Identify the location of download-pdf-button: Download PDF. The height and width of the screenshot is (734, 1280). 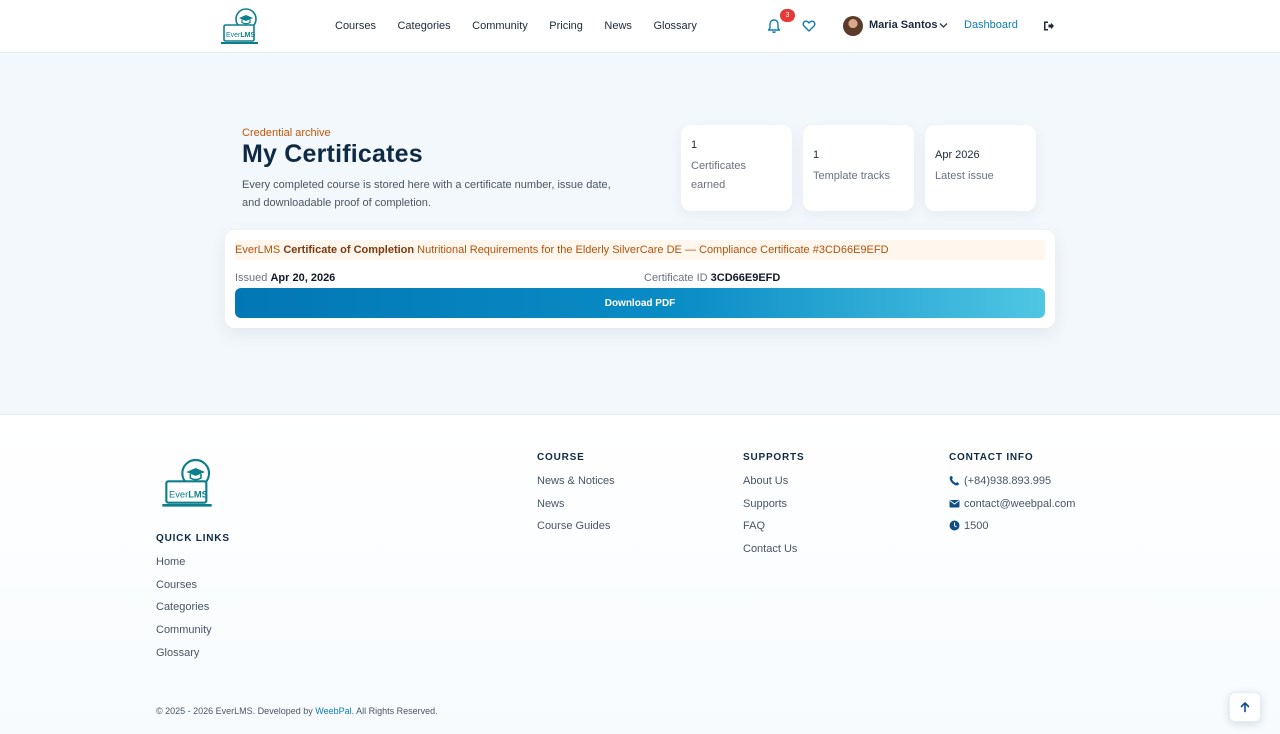
(640, 303).